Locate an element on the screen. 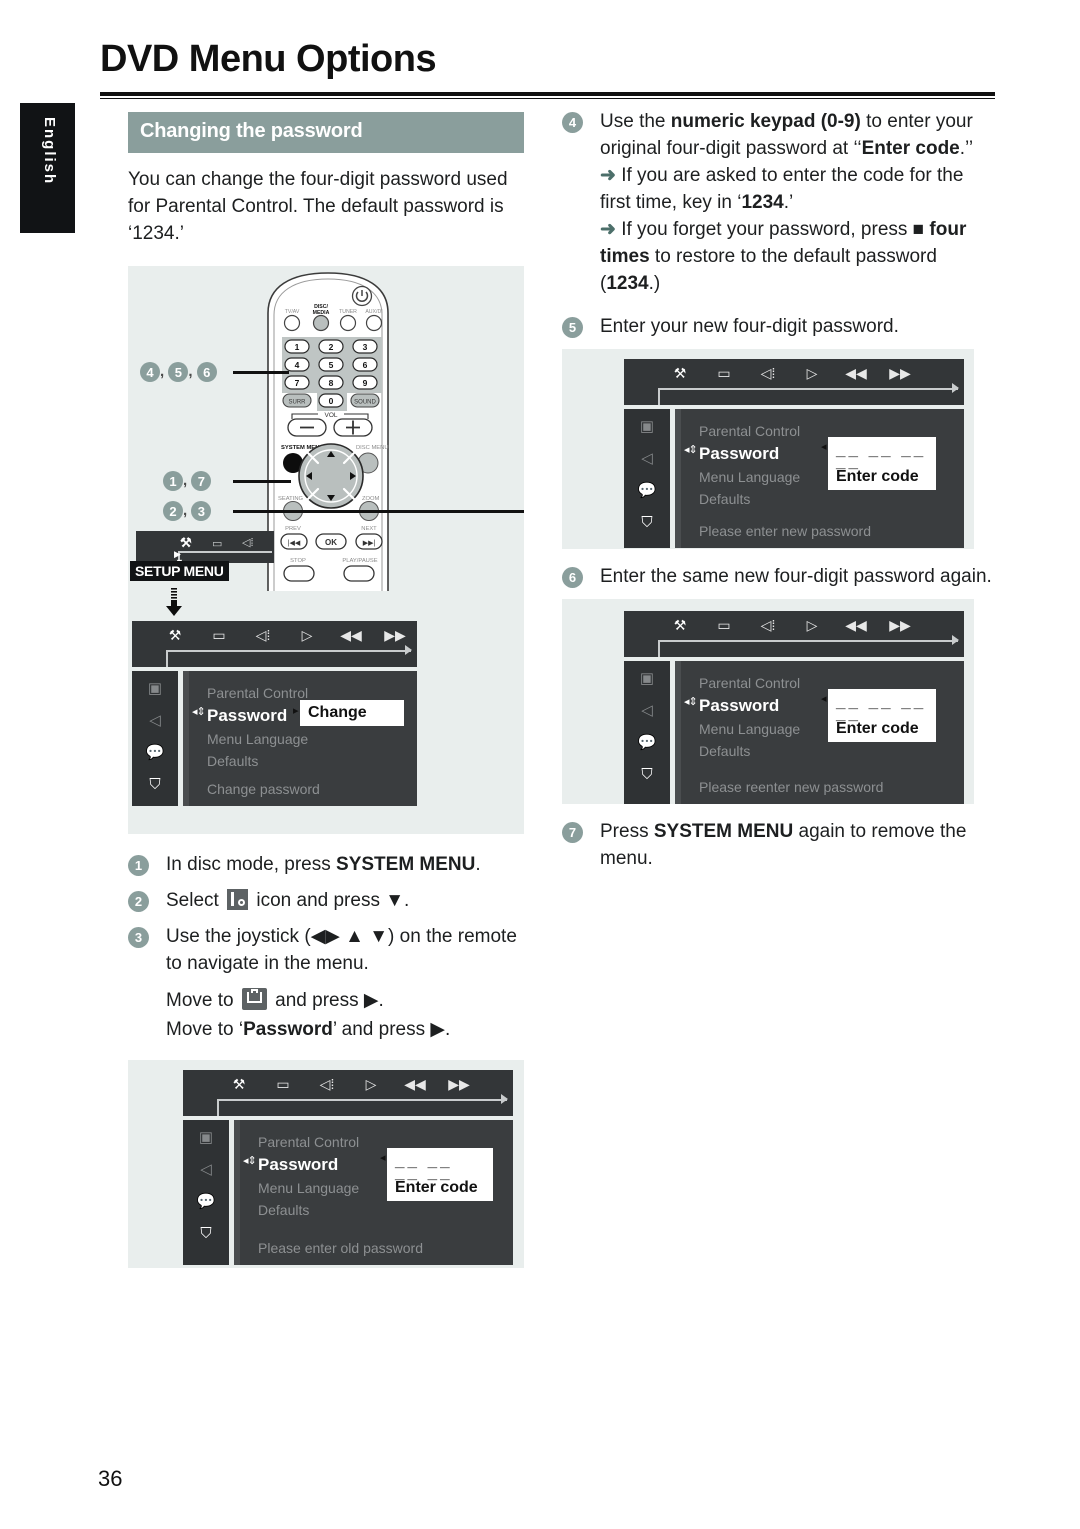  svg-text: ZOOM is located at coordinates (371, 499).